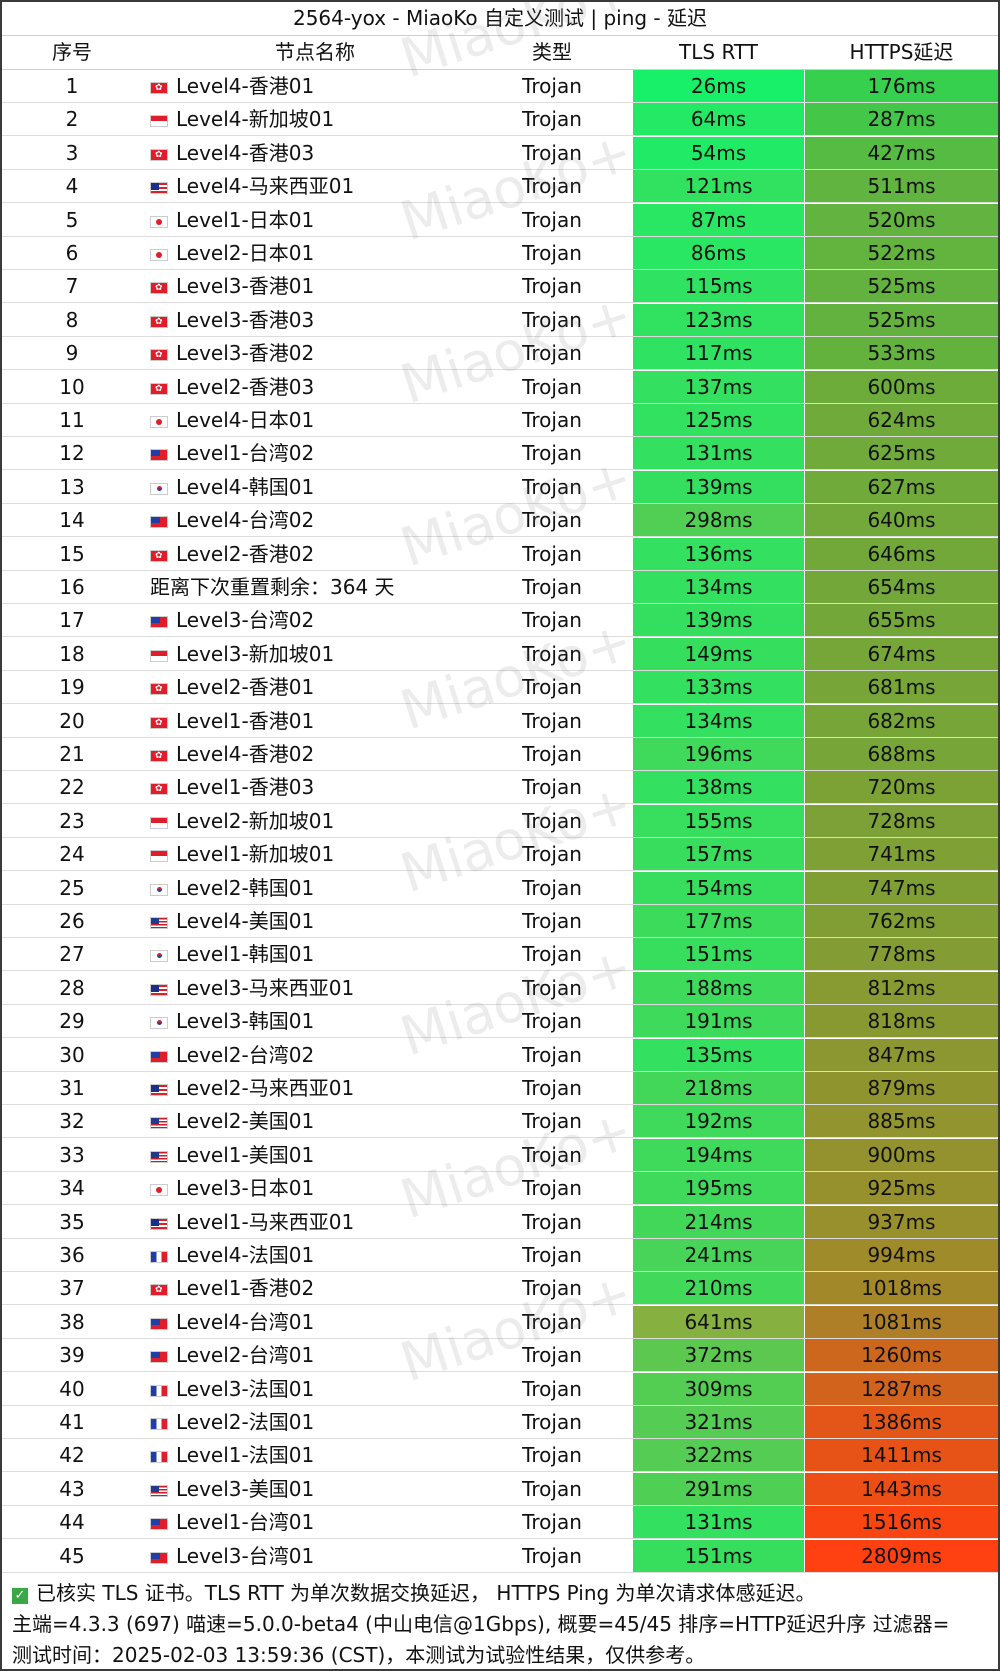 Image resolution: width=1000 pixels, height=1671 pixels. I want to click on table-row: 29 Level3-韩国01 Trojan 191ms 818ms, so click(500, 1022).